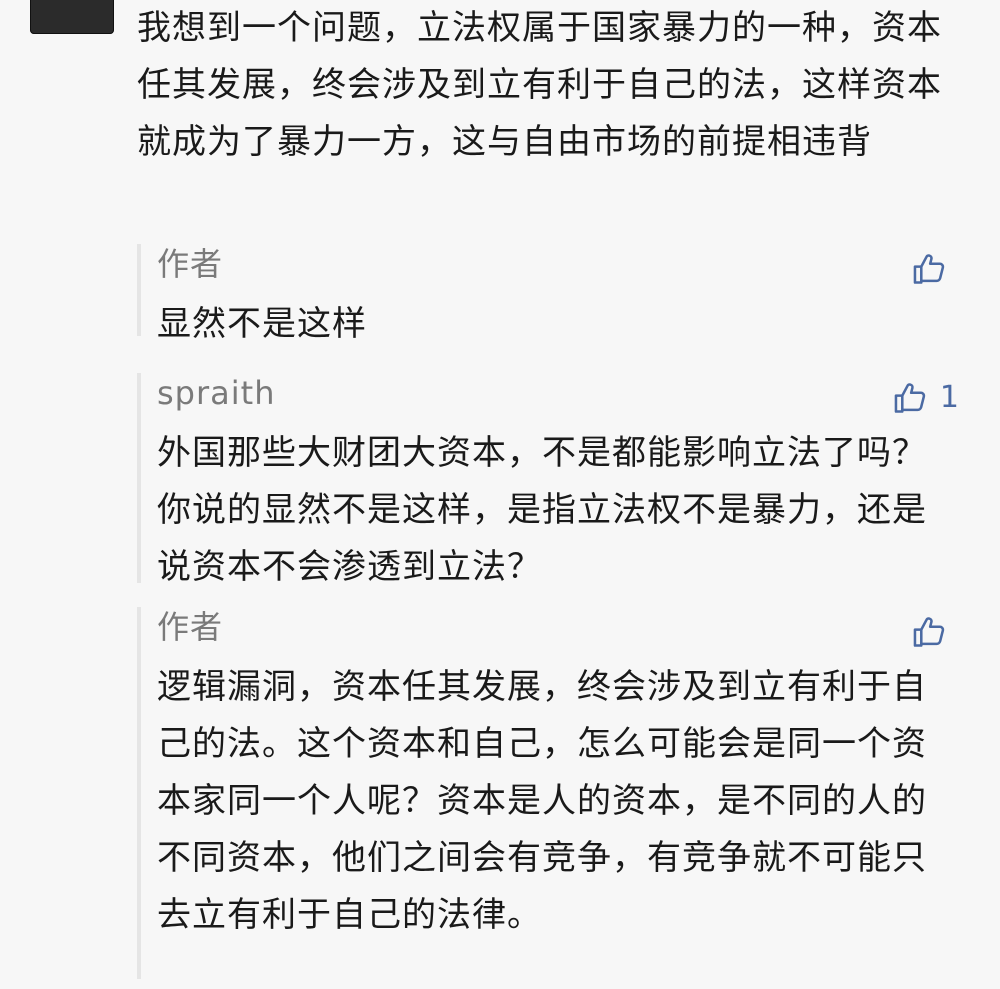  Describe the element at coordinates (557, 294) in the screenshot. I see `reply-block: 作者 显然不是这样` at that location.